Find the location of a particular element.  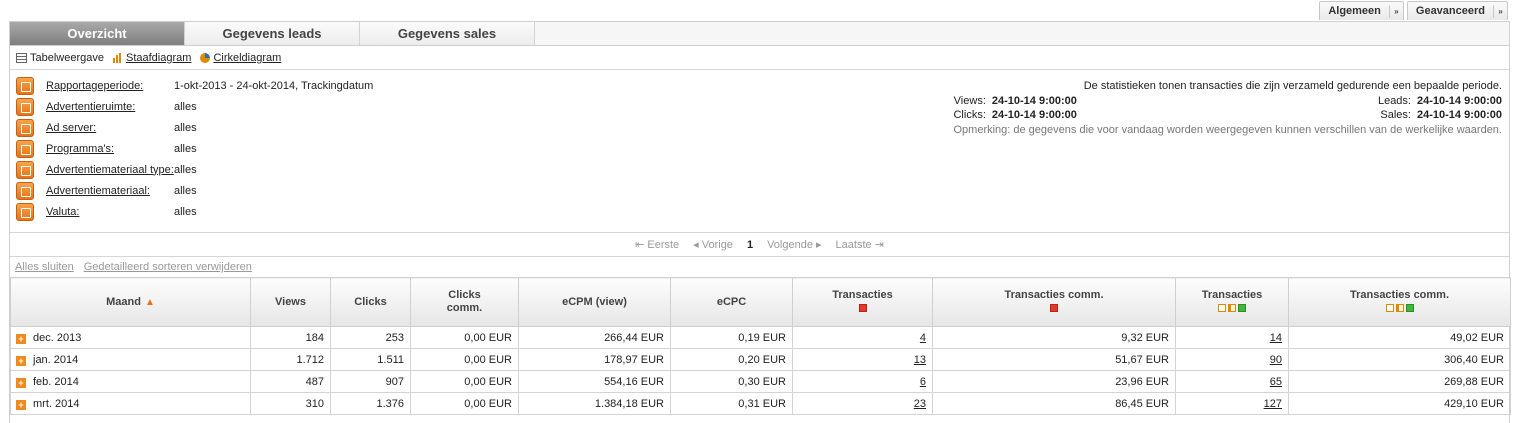

filter-label: Rapportageperiode: is located at coordinates (110, 86).